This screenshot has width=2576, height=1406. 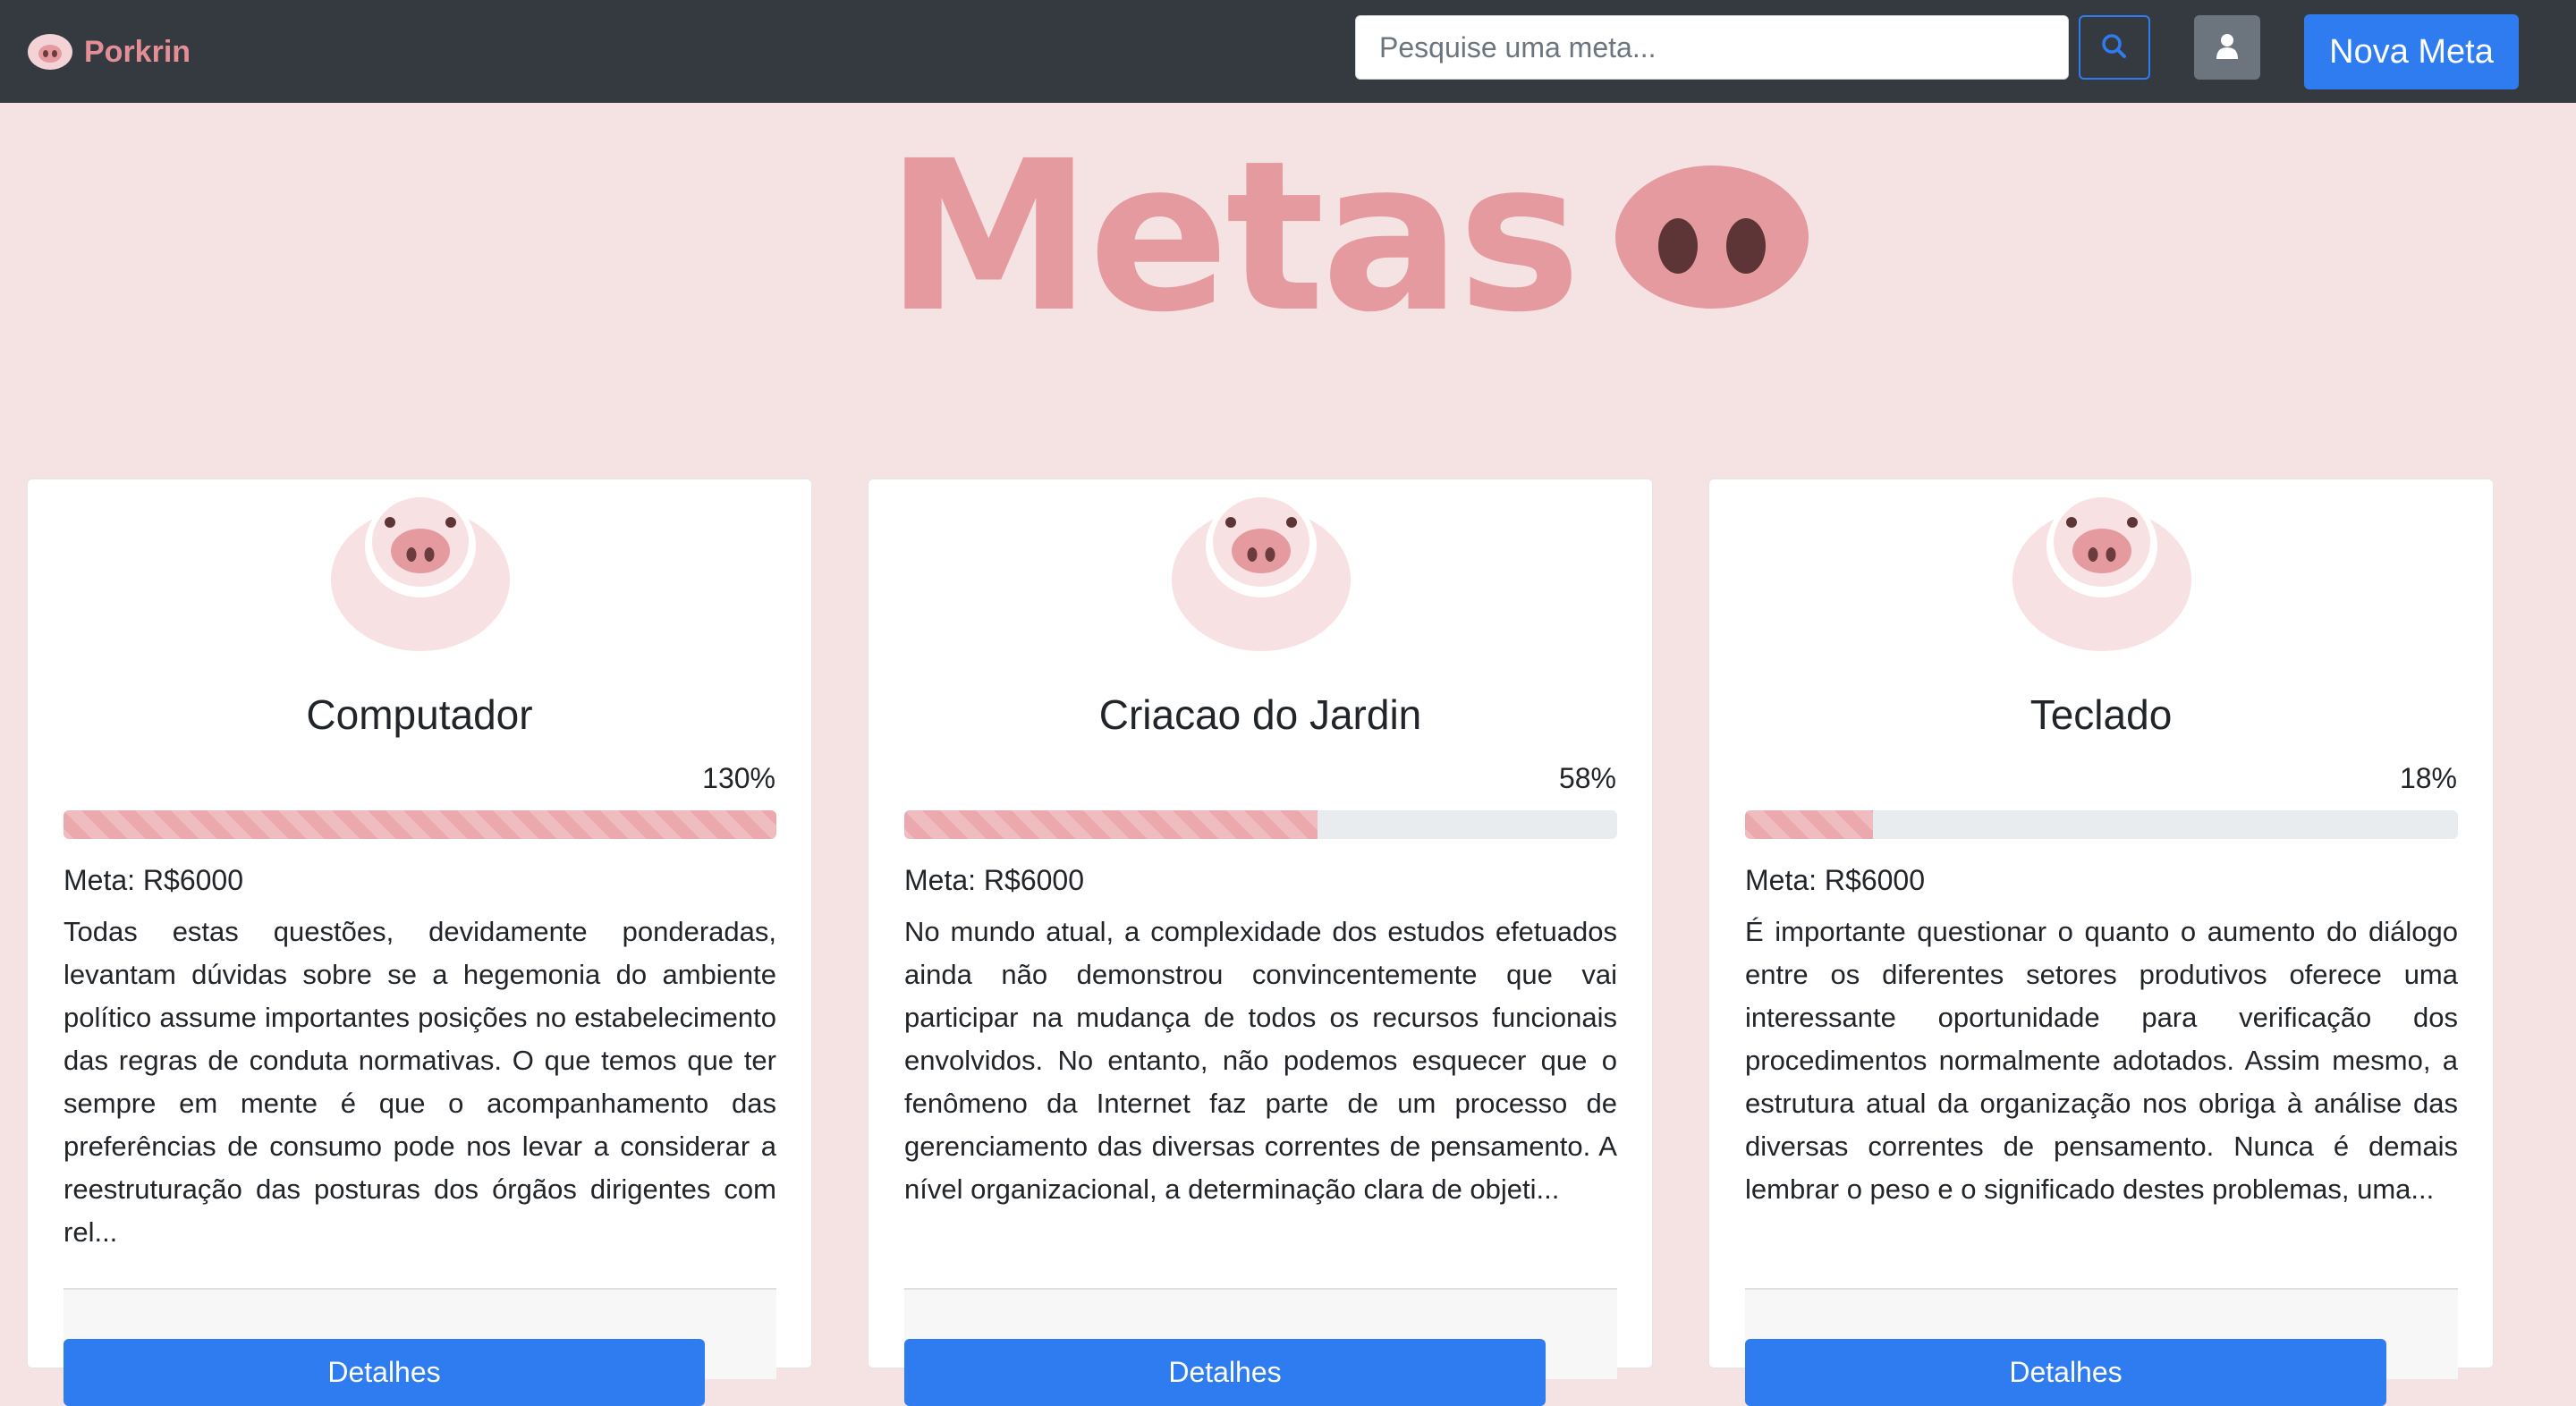 What do you see at coordinates (2101, 714) in the screenshot?
I see `card-title: Teclado` at bounding box center [2101, 714].